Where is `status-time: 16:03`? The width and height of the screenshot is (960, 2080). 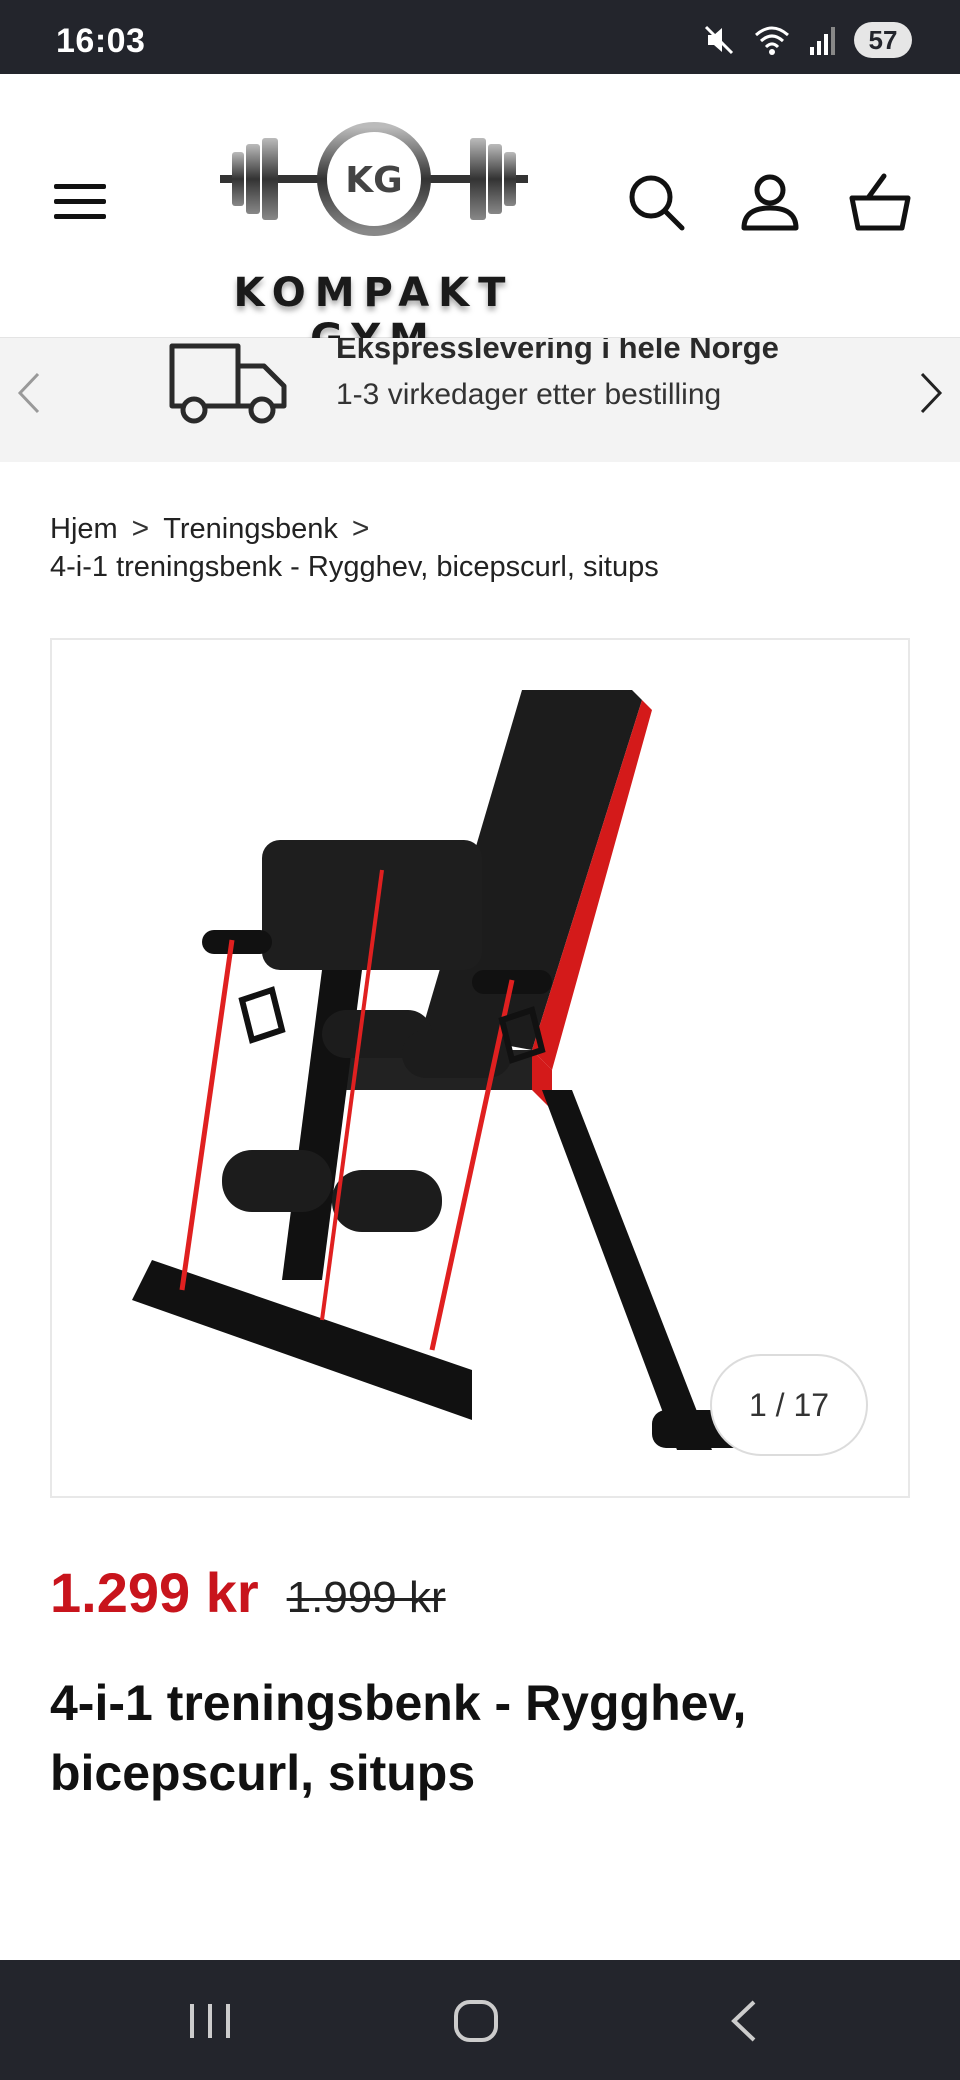 status-time: 16:03 is located at coordinates (101, 41).